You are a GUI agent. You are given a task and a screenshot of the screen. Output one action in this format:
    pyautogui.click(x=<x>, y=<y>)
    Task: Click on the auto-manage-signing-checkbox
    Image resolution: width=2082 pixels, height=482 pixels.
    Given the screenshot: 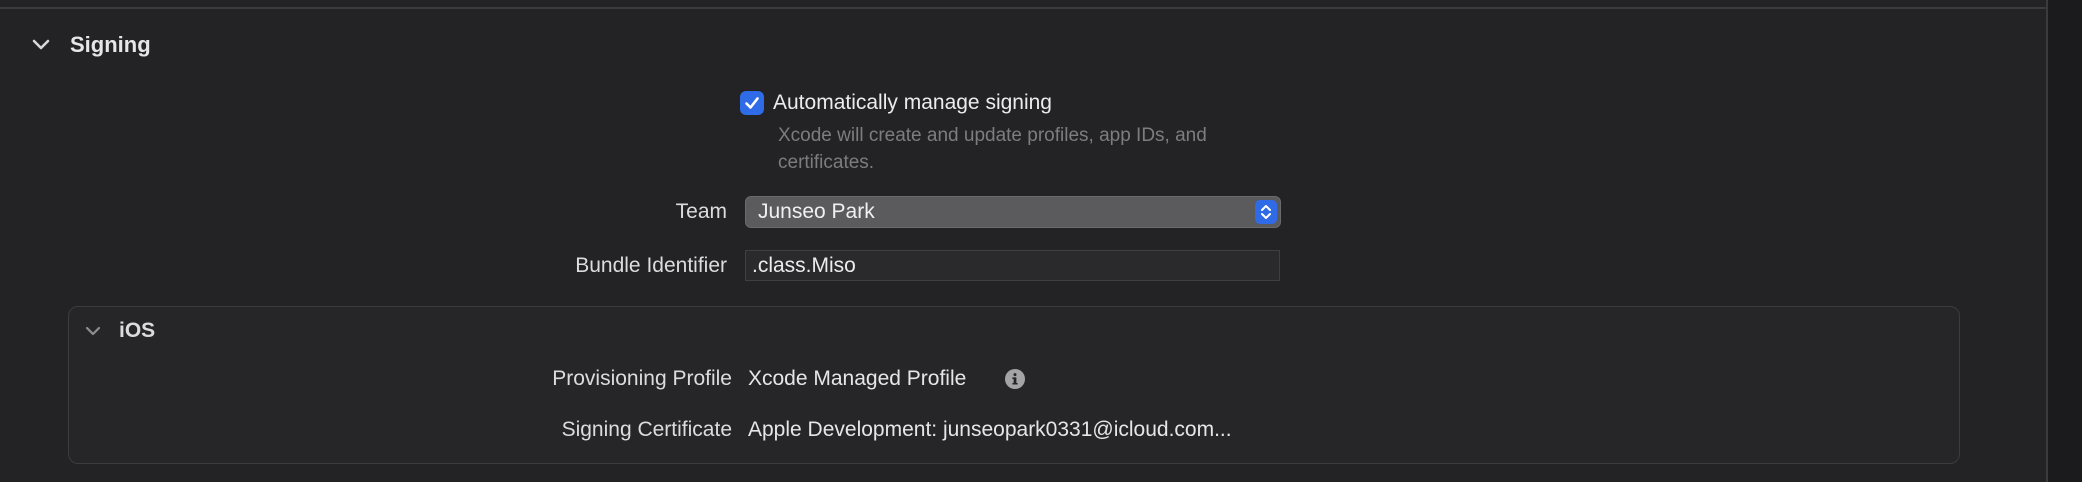 What is the action you would take?
    pyautogui.click(x=752, y=103)
    